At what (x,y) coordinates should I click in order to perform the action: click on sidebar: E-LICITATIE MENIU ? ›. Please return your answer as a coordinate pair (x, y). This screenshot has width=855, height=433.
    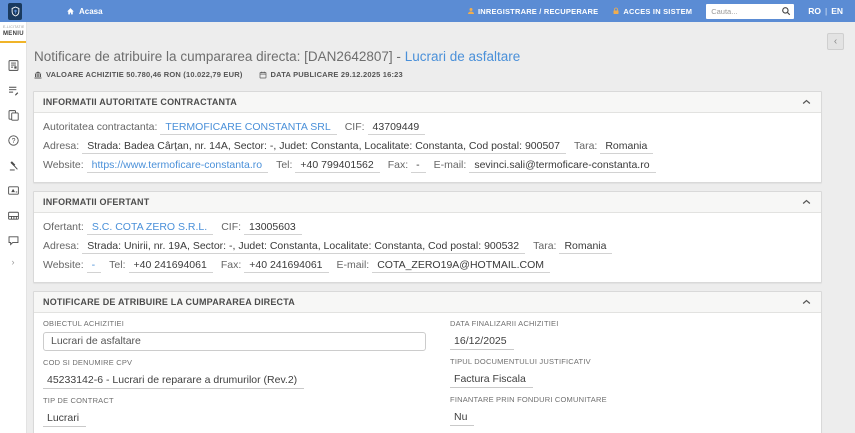
    Looking at the image, I should click on (13, 227).